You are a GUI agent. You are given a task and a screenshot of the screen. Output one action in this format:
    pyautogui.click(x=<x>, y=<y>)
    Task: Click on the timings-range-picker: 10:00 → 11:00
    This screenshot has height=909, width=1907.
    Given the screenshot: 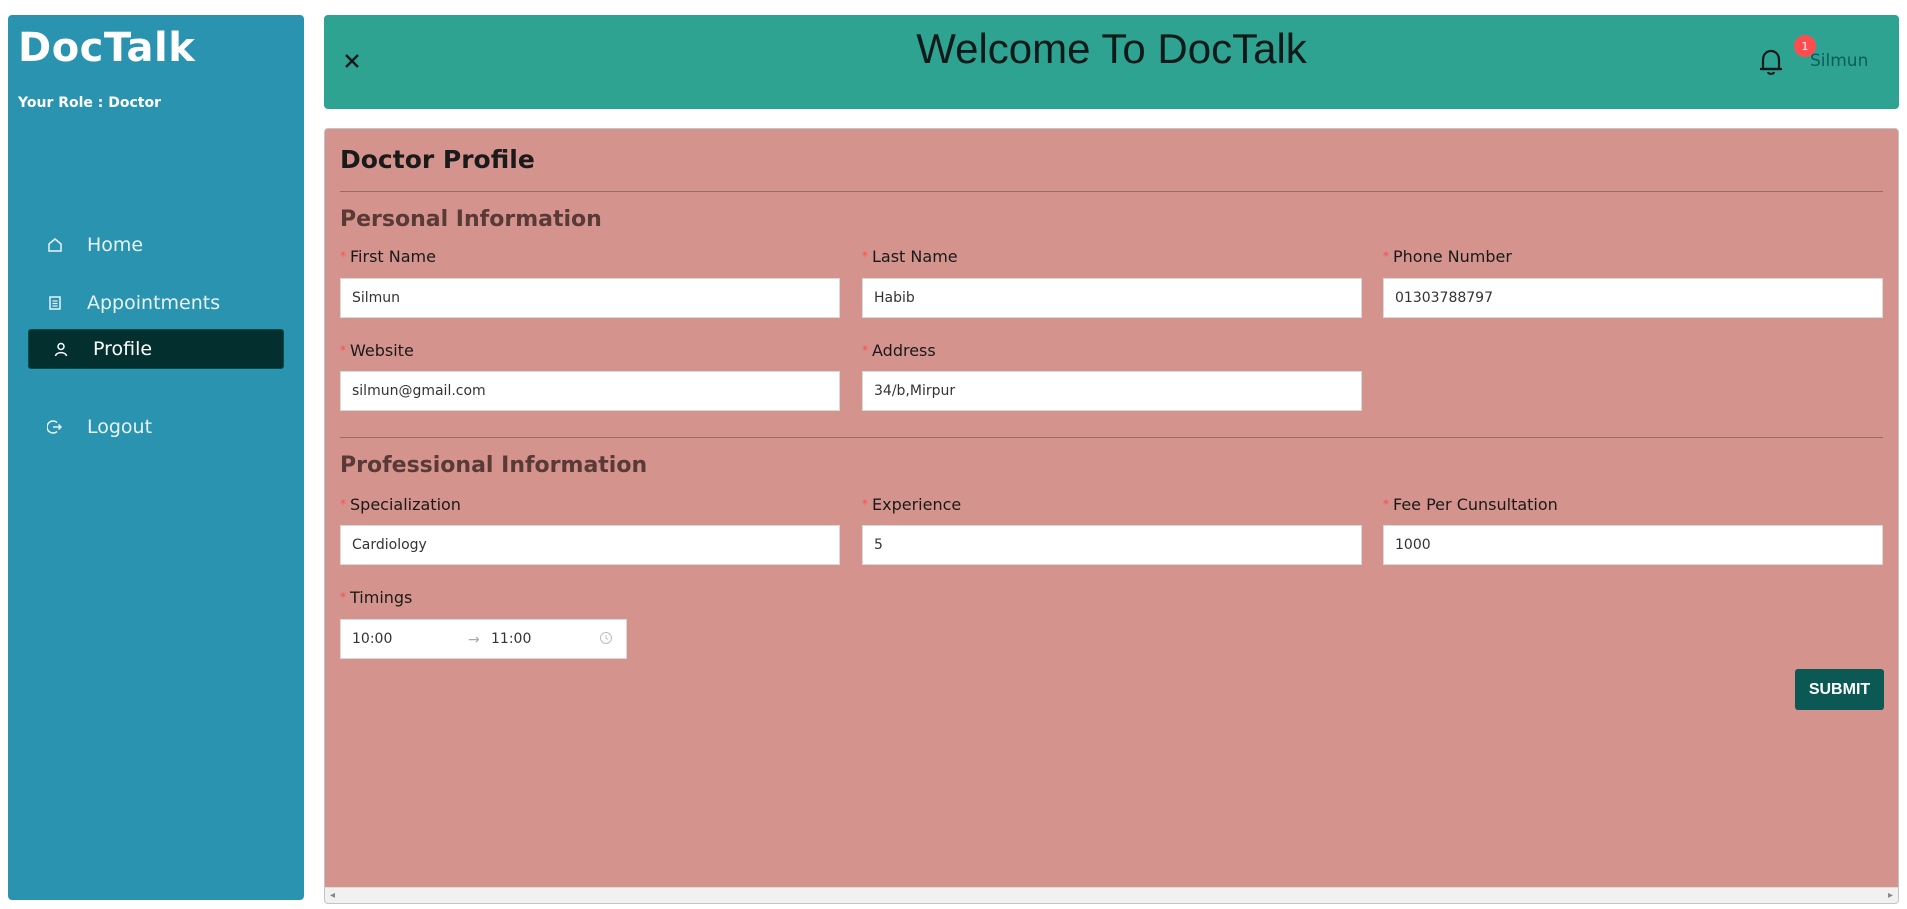 What is the action you would take?
    pyautogui.click(x=483, y=639)
    